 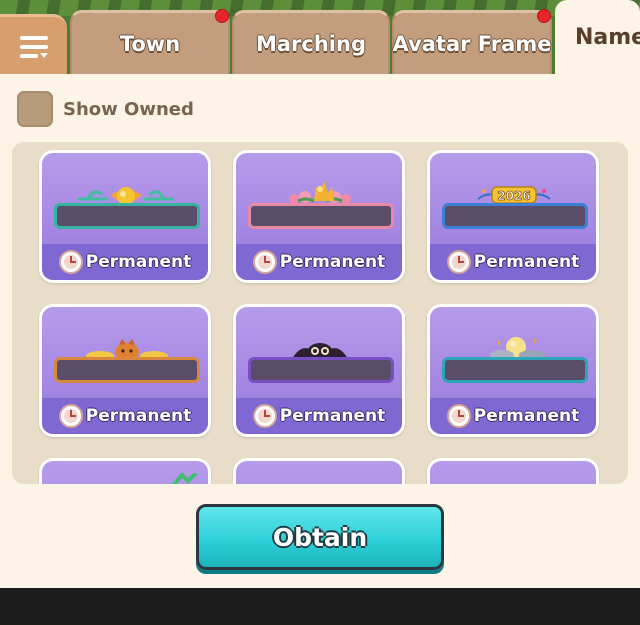 I want to click on leaf-icon, so click(x=184, y=478).